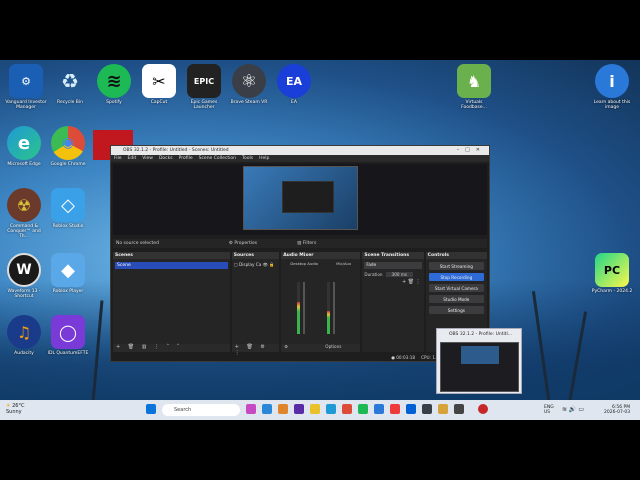 Image resolution: width=640 pixels, height=480 pixels. Describe the element at coordinates (171, 265) in the screenshot. I see `scene-item: Scene` at that location.